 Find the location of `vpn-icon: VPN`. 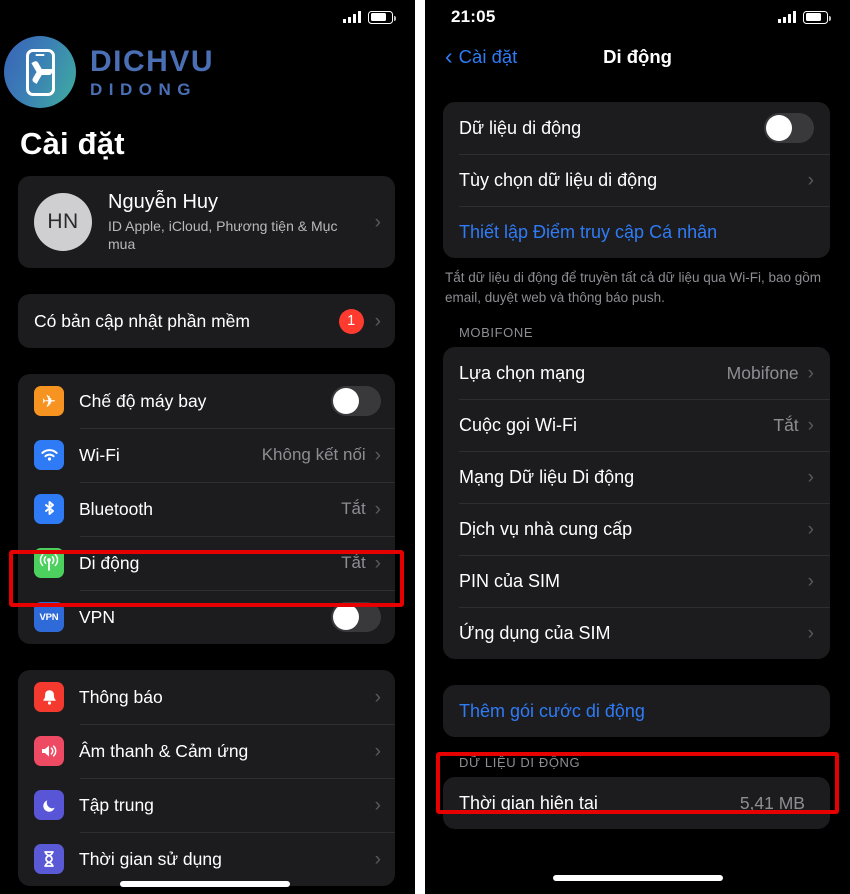

vpn-icon: VPN is located at coordinates (49, 617).